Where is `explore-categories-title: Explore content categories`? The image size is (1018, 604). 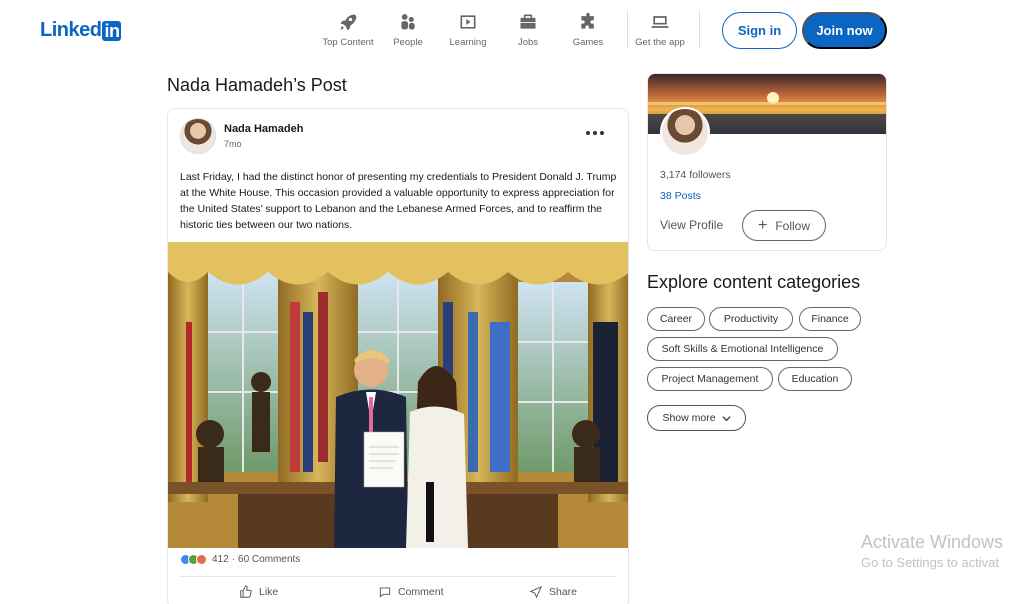 explore-categories-title: Explore content categories is located at coordinates (754, 282).